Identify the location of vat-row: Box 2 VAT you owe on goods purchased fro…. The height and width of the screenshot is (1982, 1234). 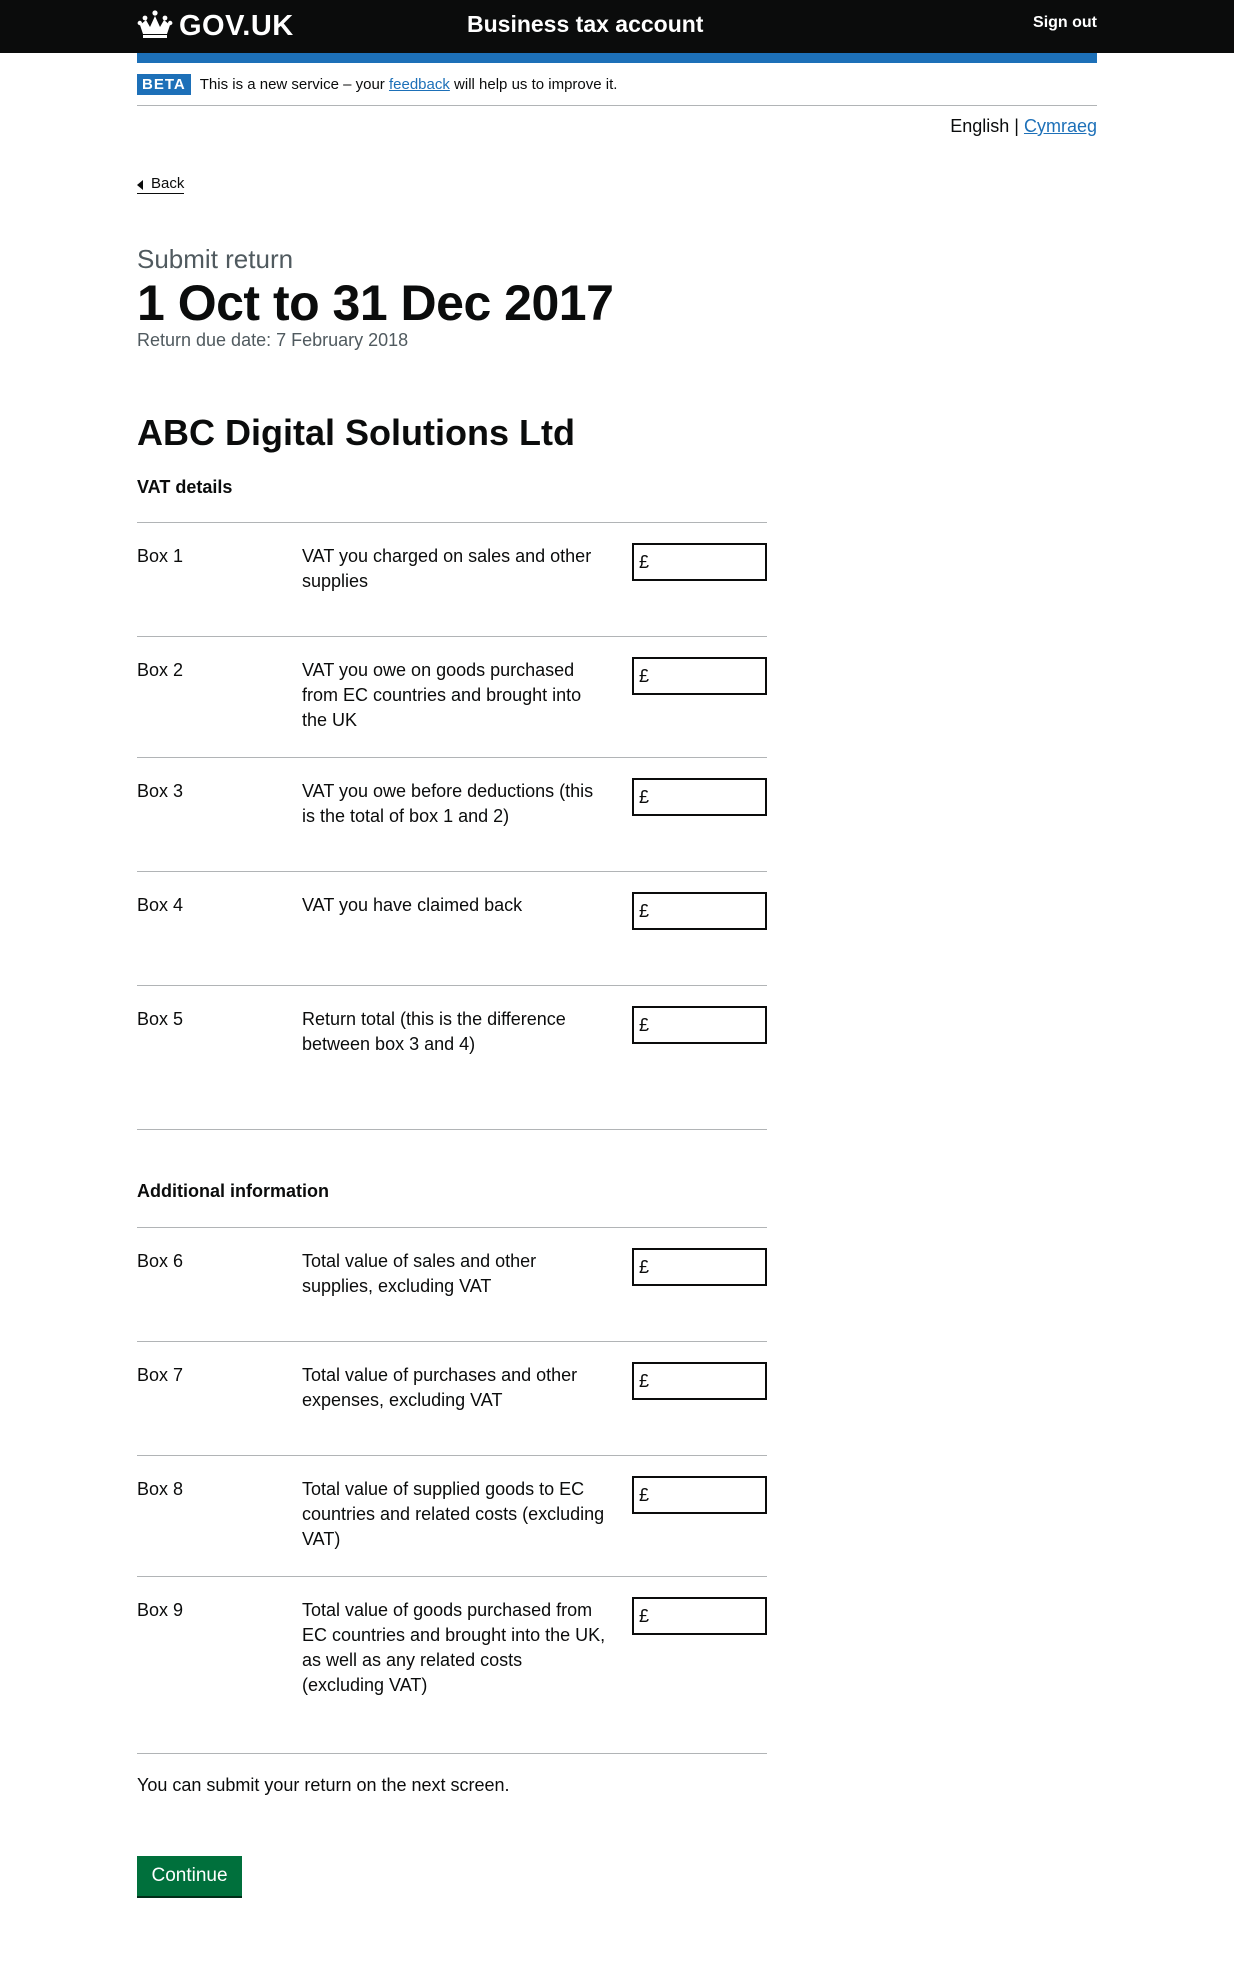
(452, 696).